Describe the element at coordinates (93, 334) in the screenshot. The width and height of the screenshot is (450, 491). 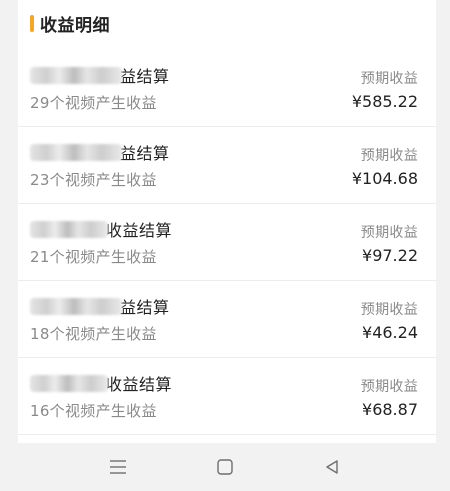
I see `video-count-text: 18个视频产生收益` at that location.